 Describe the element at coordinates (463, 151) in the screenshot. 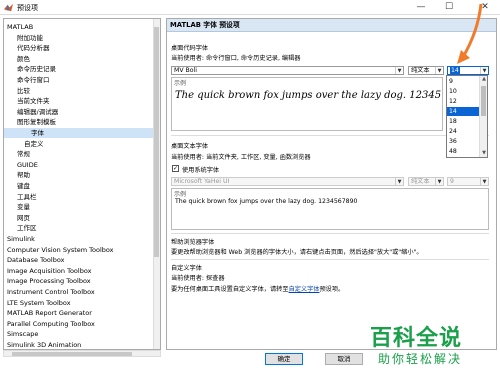

I see `font-size-option: 48` at that location.